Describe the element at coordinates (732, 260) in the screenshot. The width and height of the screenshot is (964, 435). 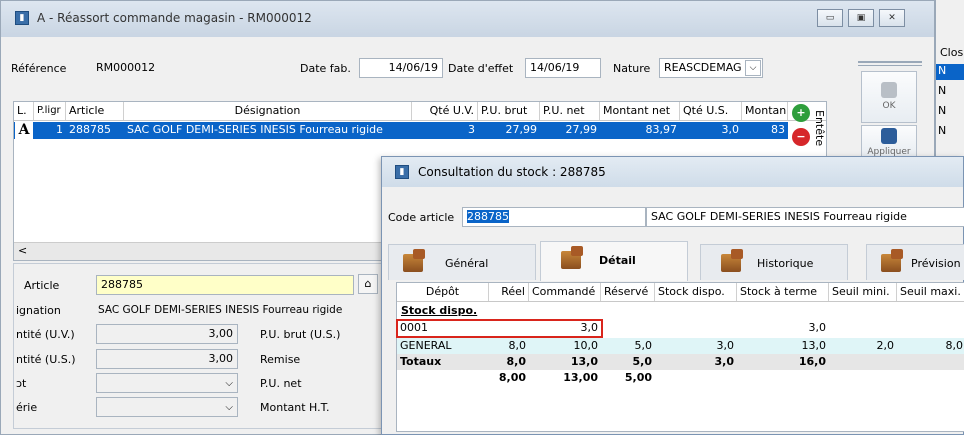
I see `clock-boxes-icon` at that location.